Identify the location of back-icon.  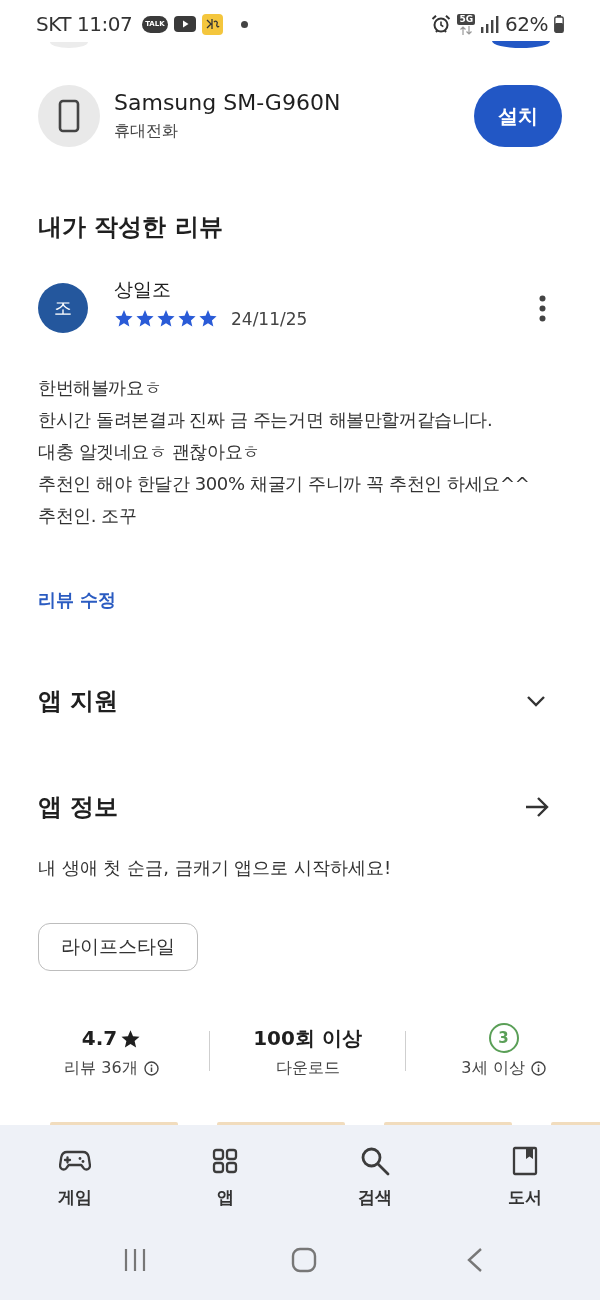
(475, 1260).